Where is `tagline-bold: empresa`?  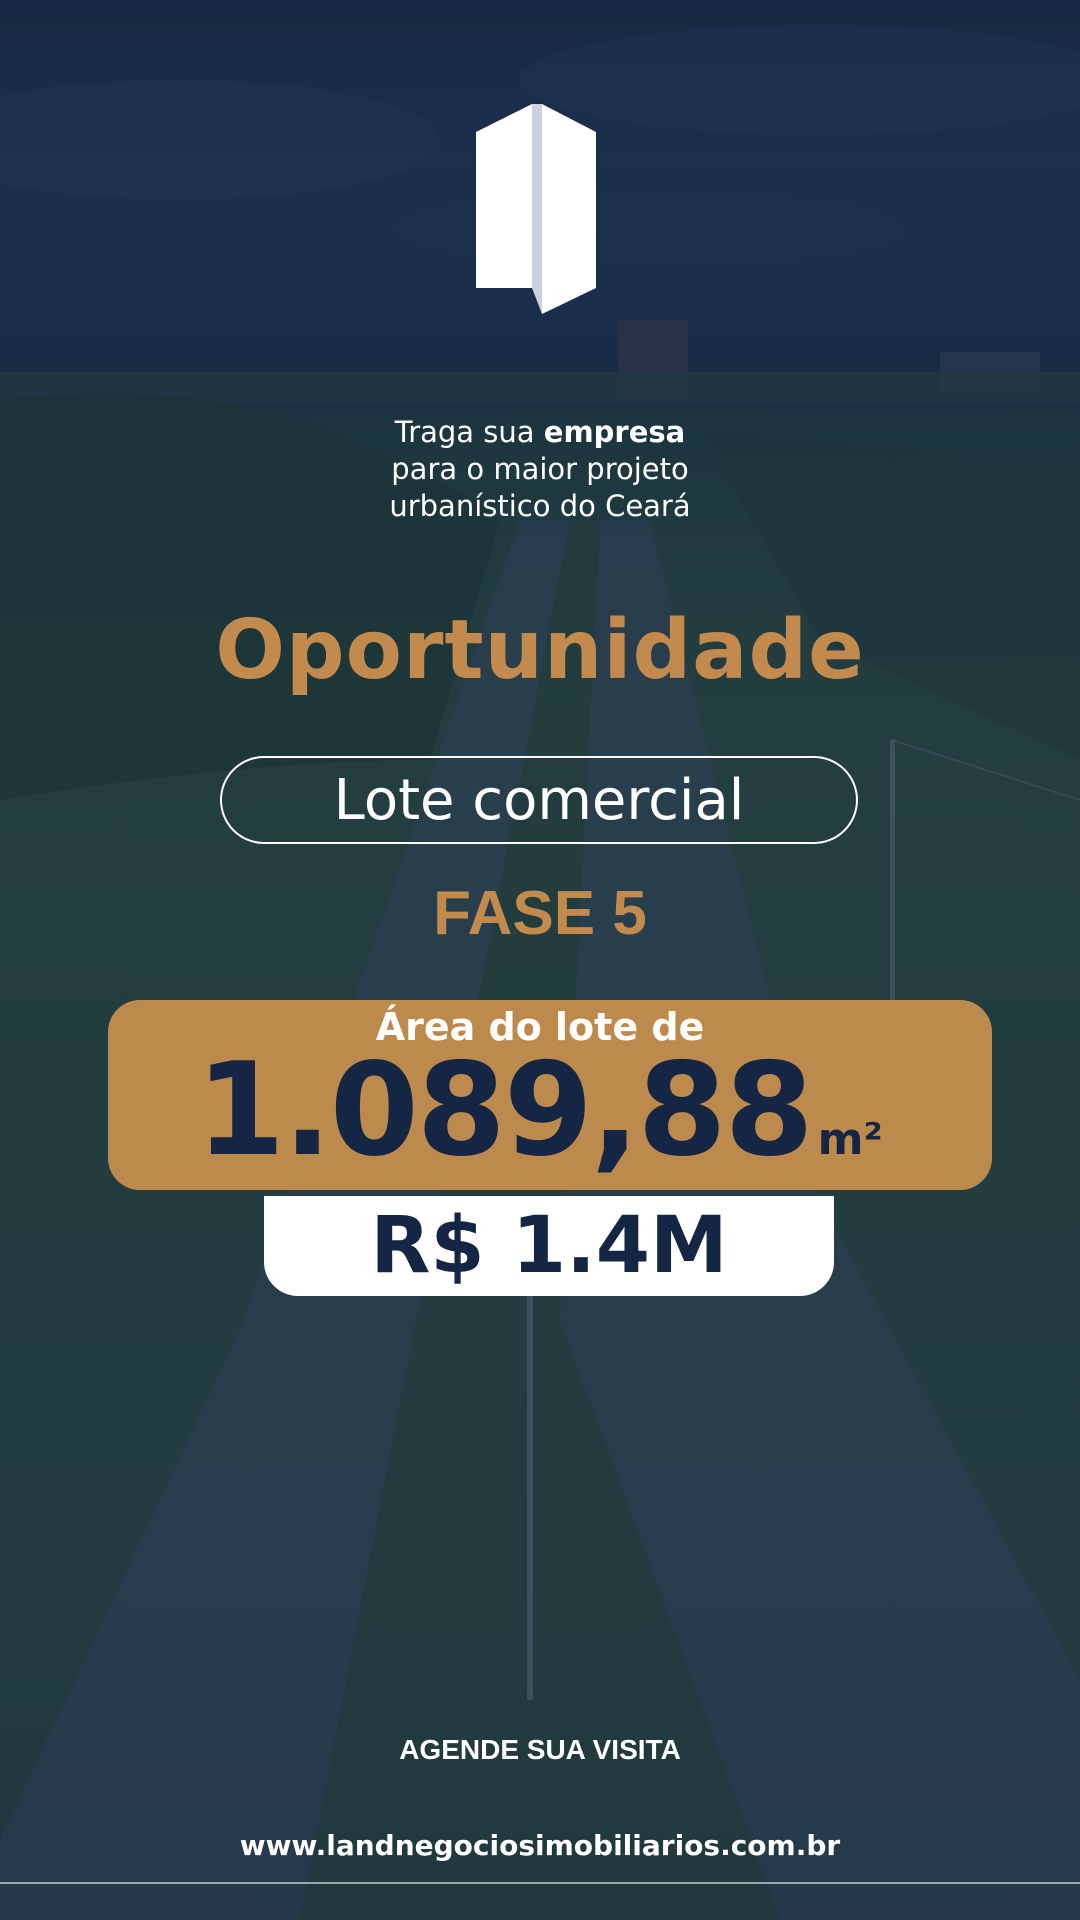
tagline-bold: empresa is located at coordinates (614, 432).